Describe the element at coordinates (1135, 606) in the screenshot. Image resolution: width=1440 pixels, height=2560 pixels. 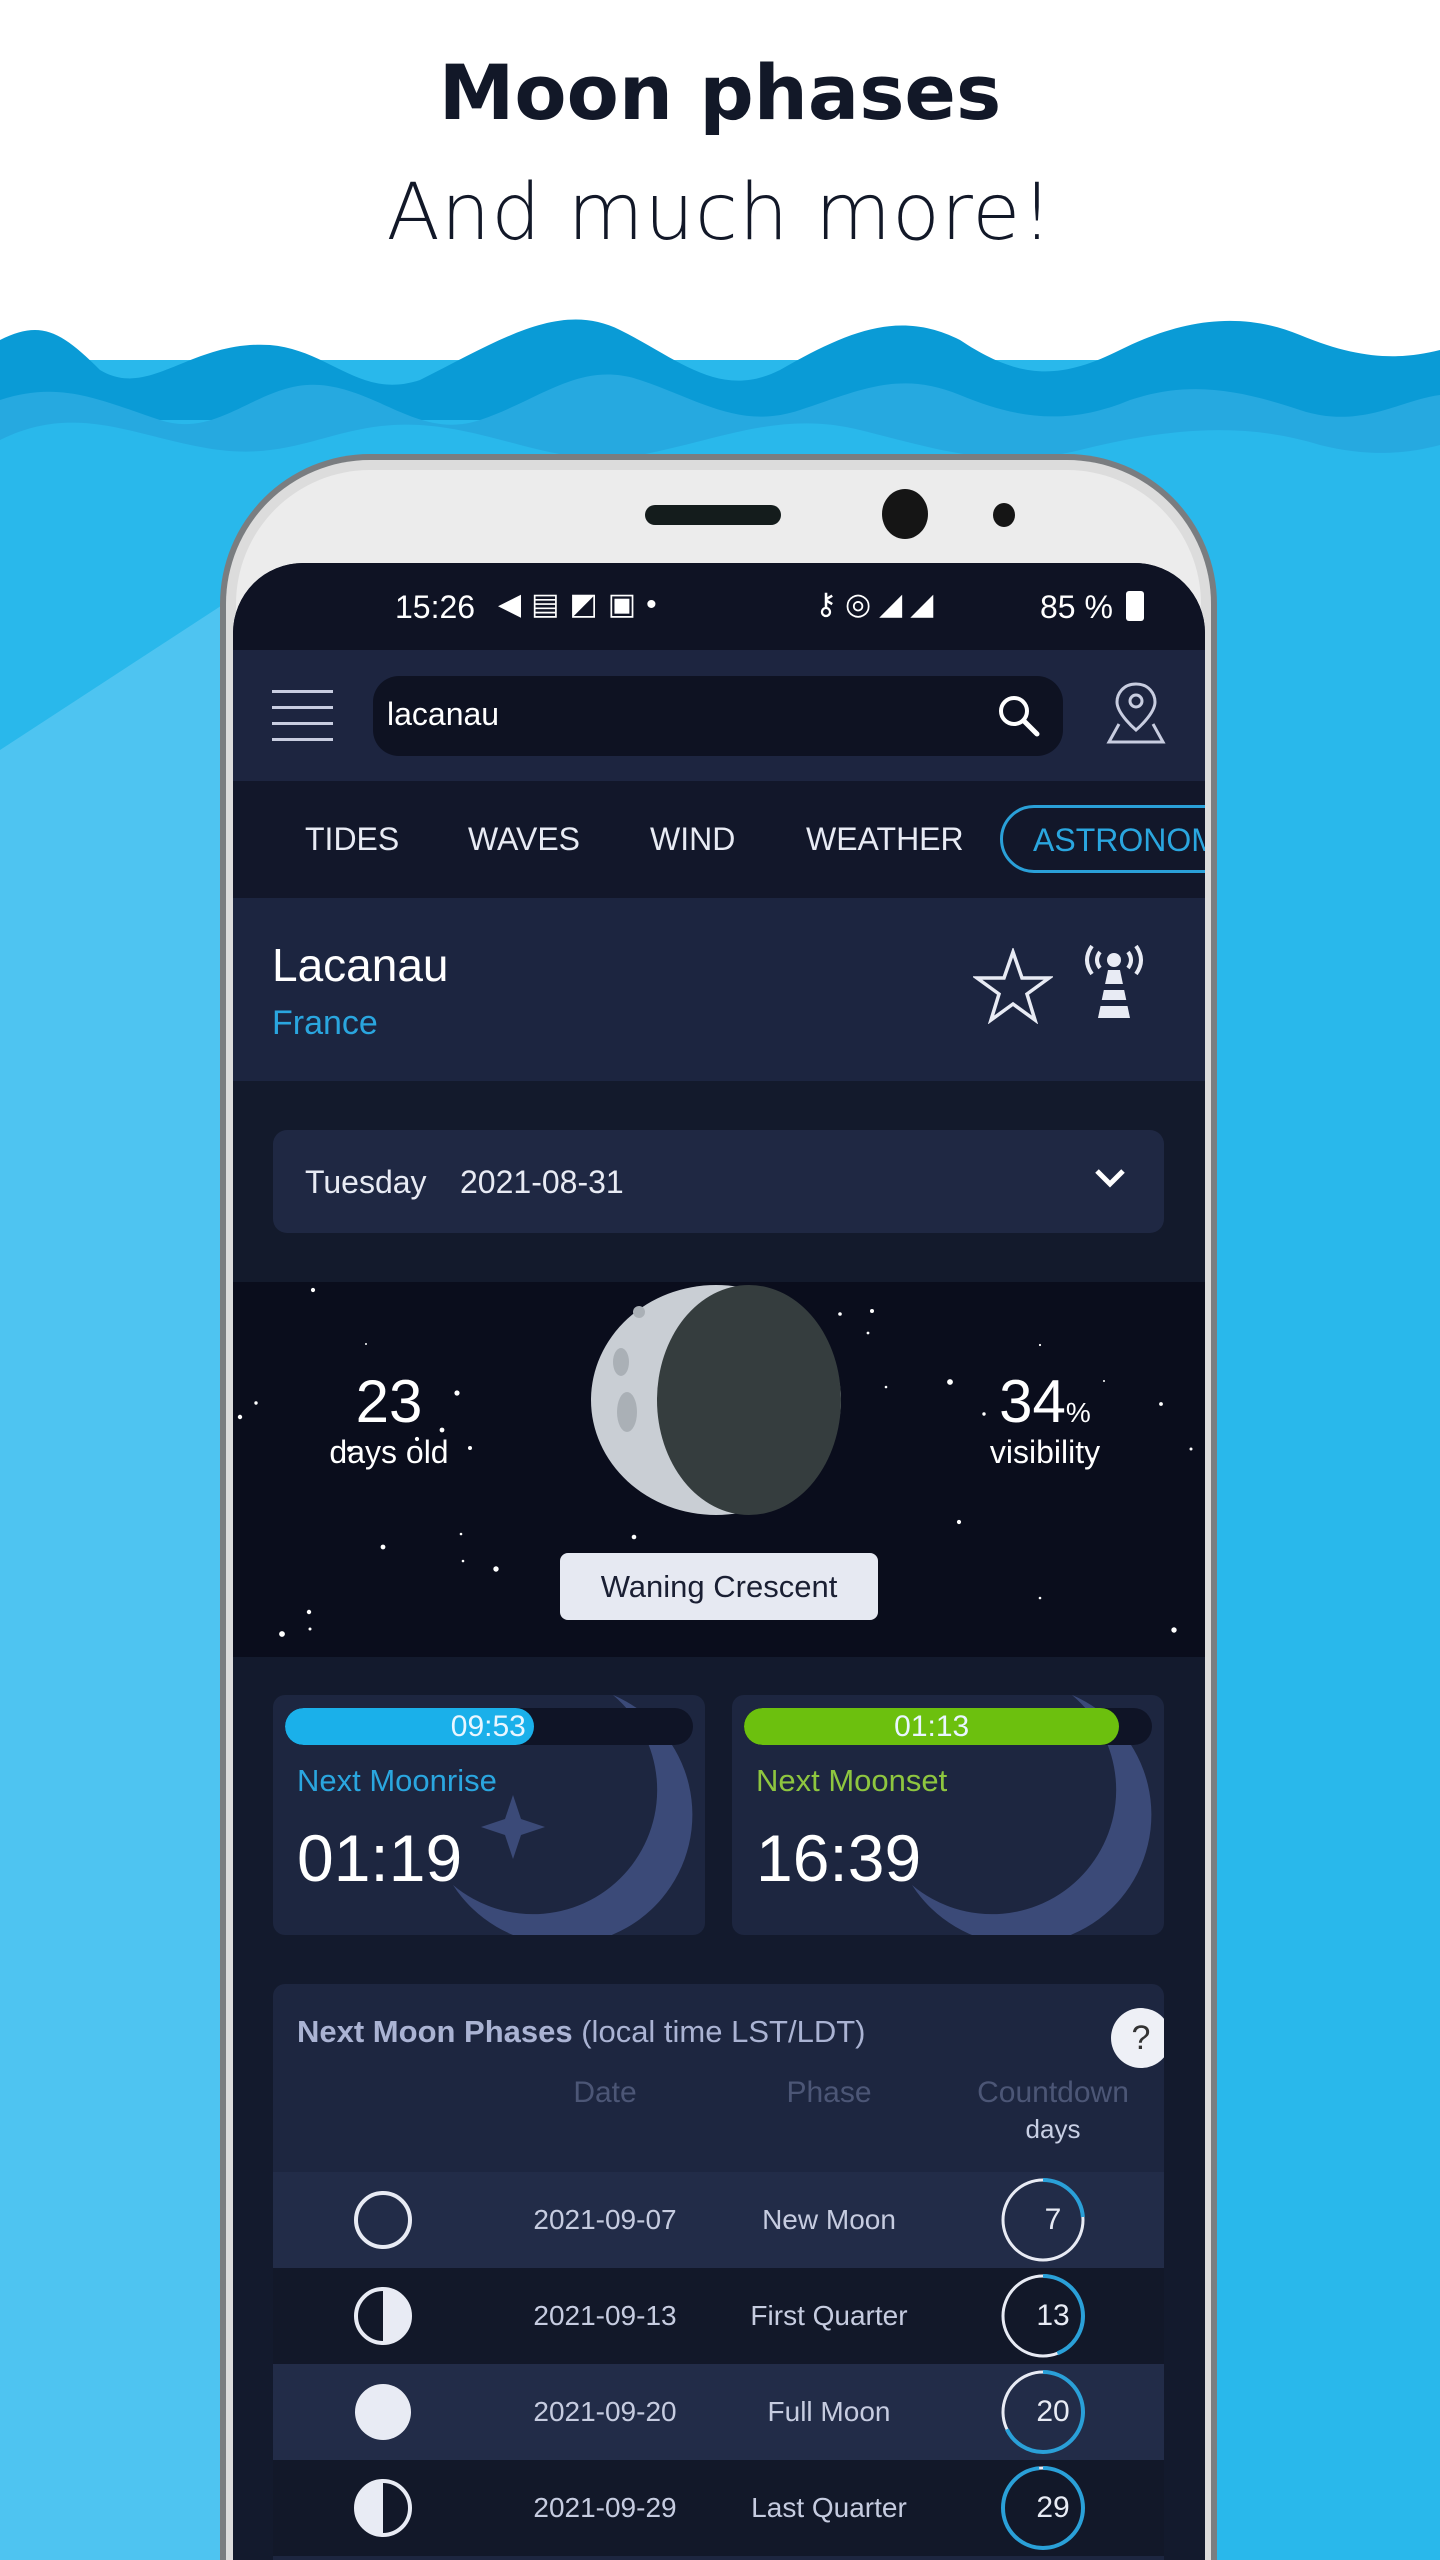
I see `battery-icon` at that location.